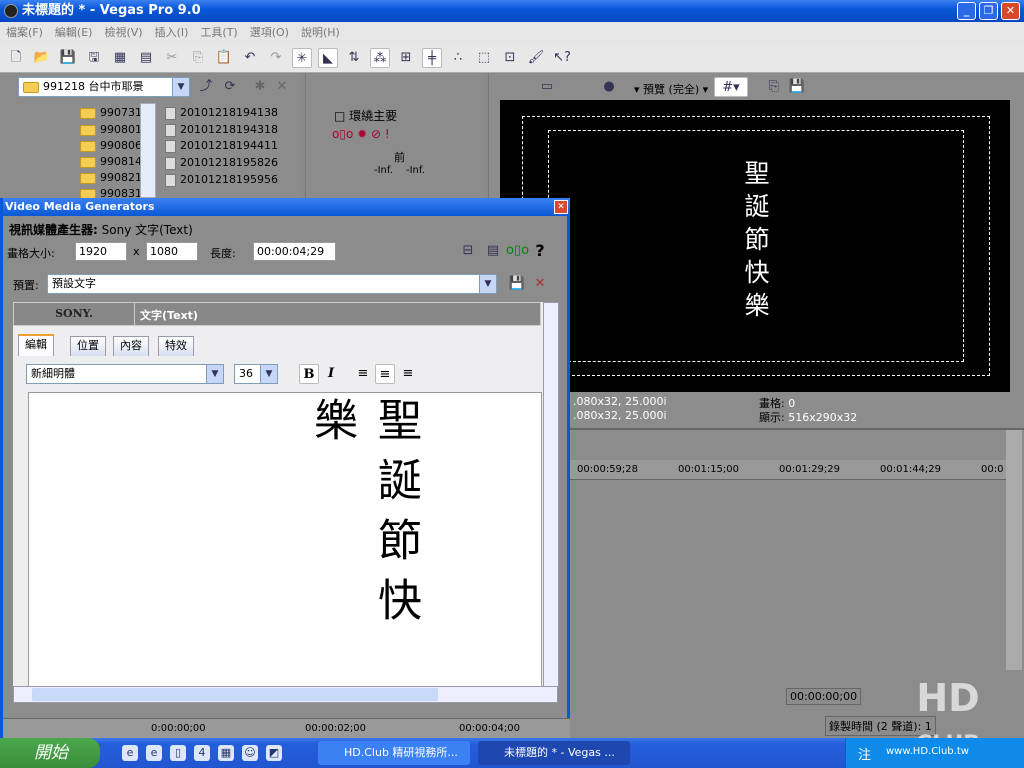 The width and height of the screenshot is (1024, 768). What do you see at coordinates (395, 135) in the screenshot?
I see `mixer-panel: □ 環繞主要 o▯o ✹ ⊘ ! 前 -Inf. -Inf.` at bounding box center [395, 135].